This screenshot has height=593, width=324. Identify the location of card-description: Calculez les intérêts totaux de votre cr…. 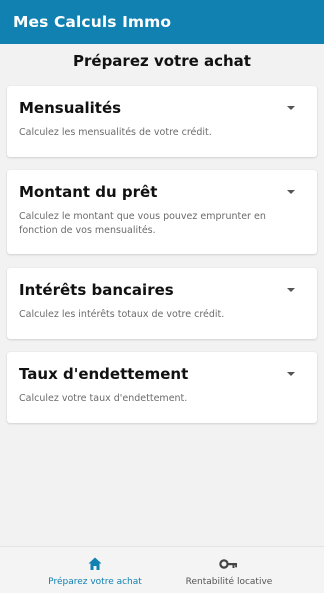
(122, 314).